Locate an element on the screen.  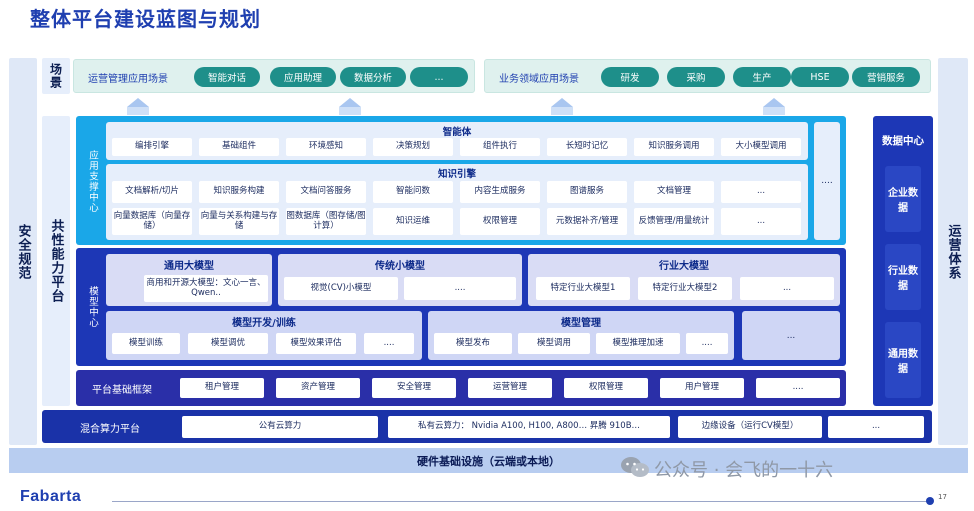
model-inference-accel: 模型推理加速 is located at coordinates (638, 343).